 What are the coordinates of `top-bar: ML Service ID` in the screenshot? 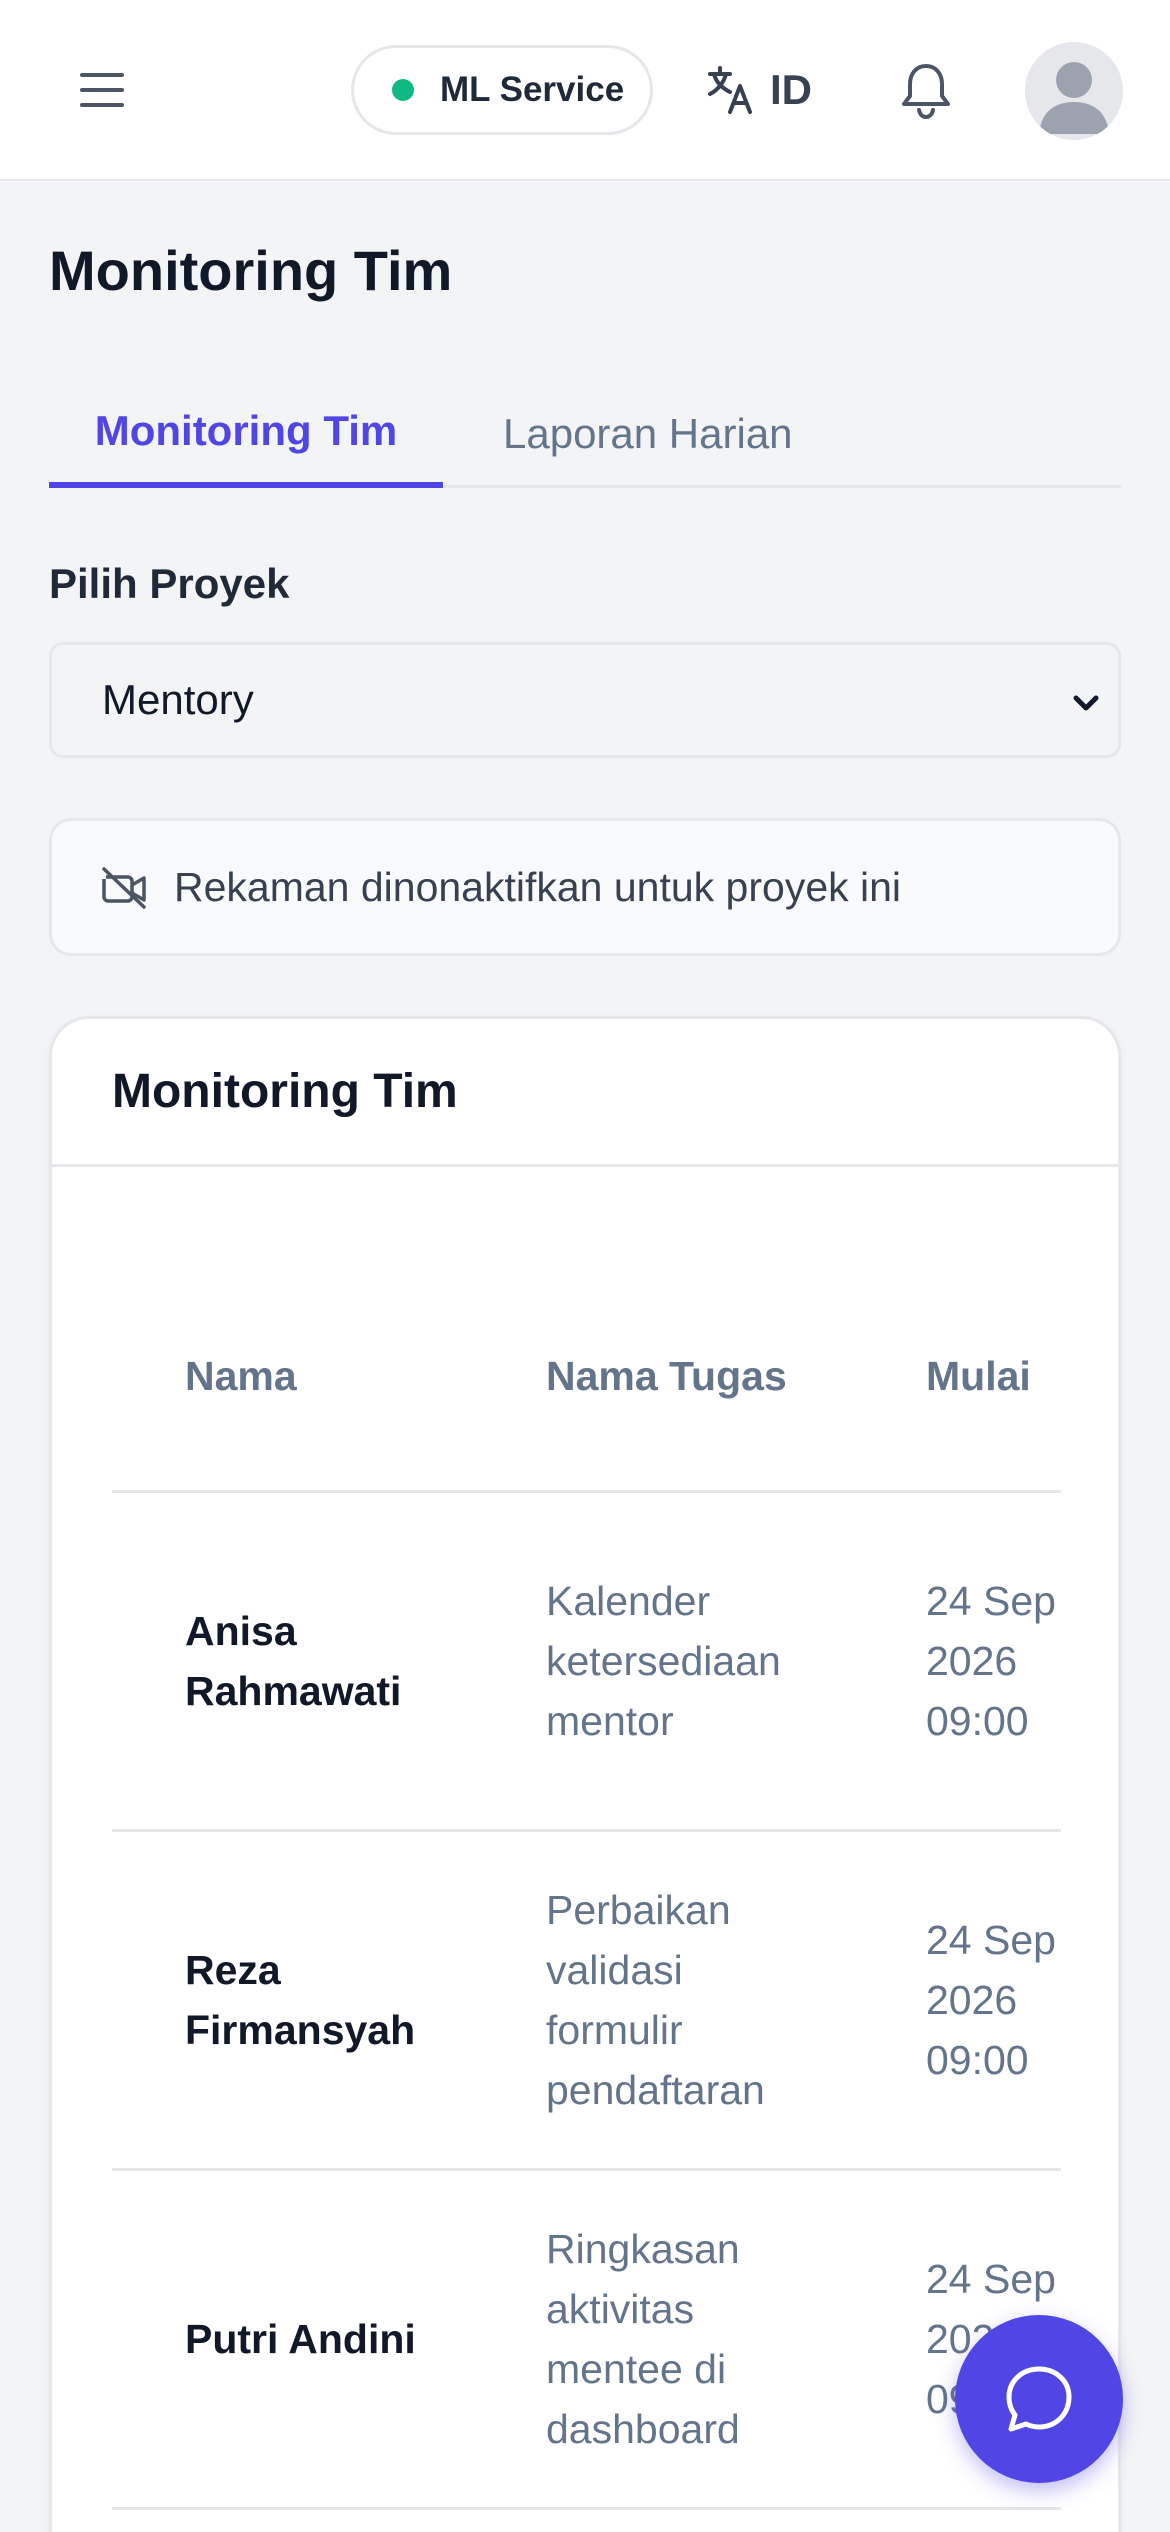 It's located at (585, 90).